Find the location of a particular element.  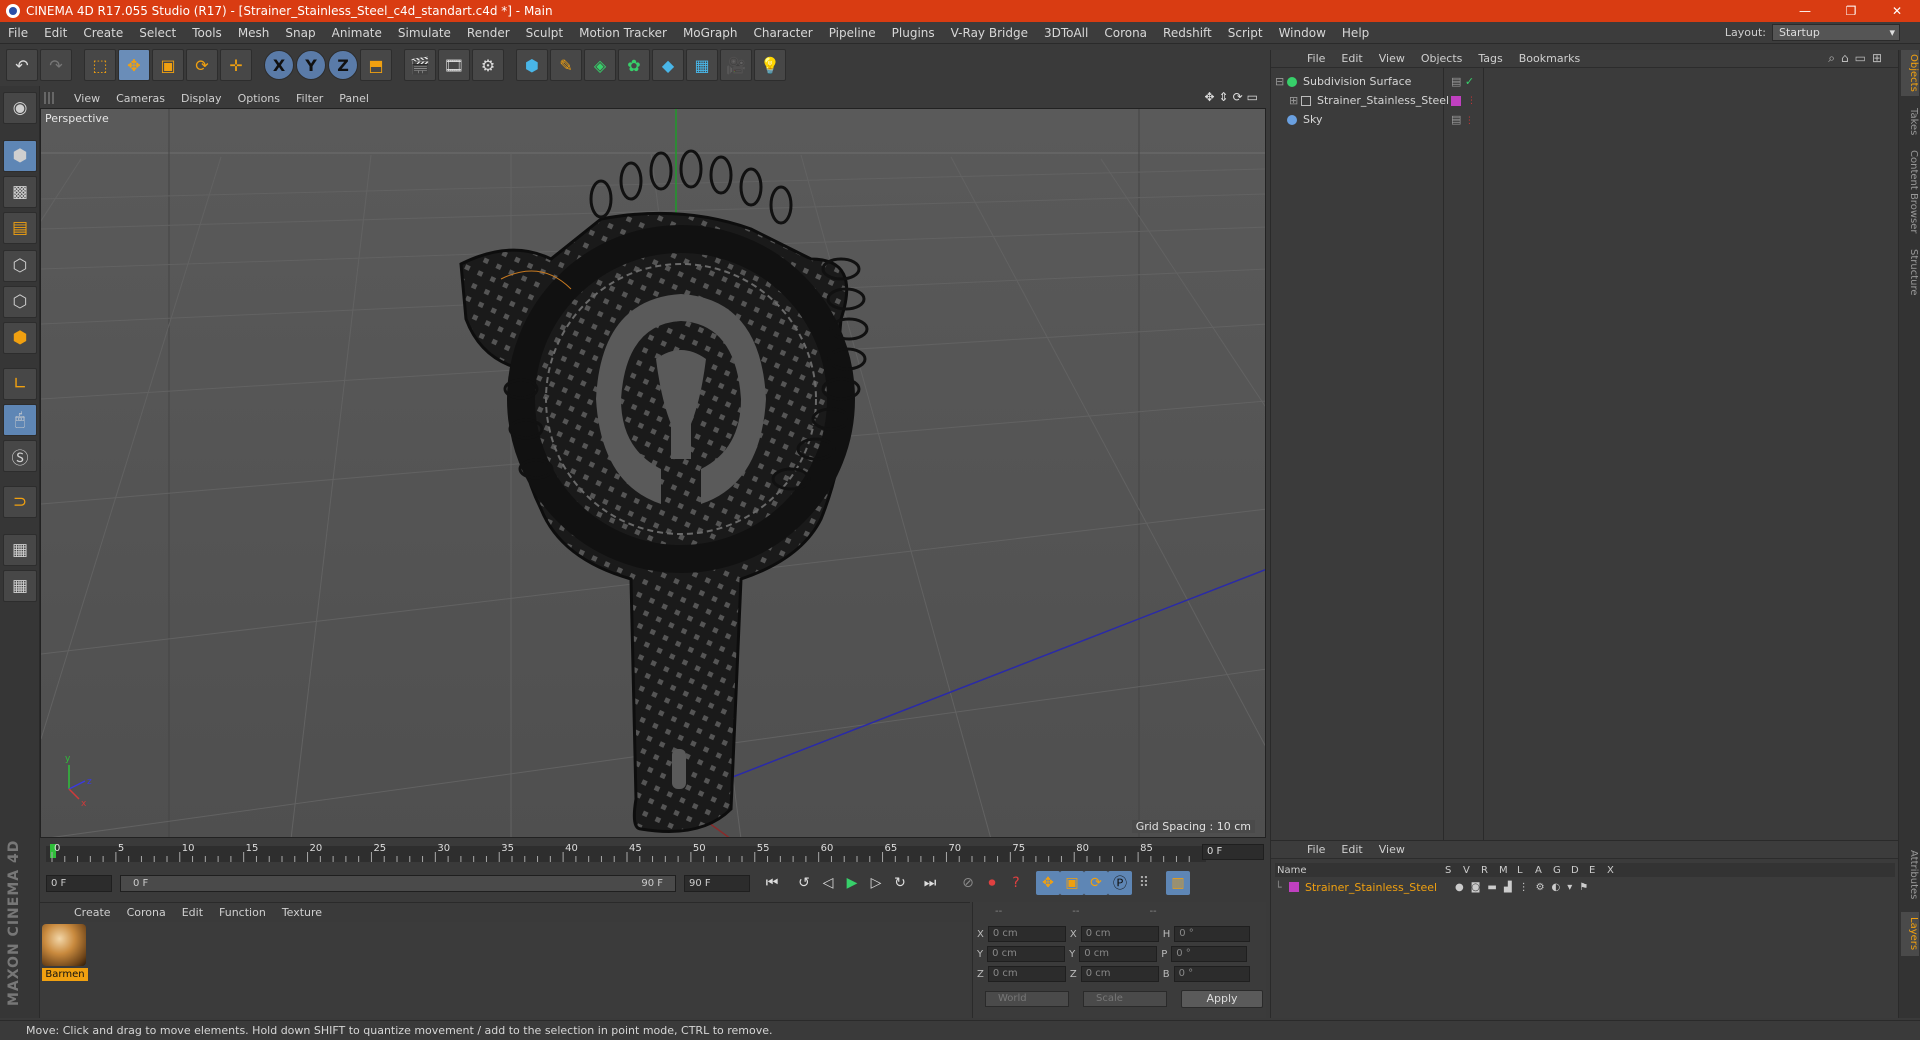

add-subdivision-surface-button: ◈ is located at coordinates (600, 65).